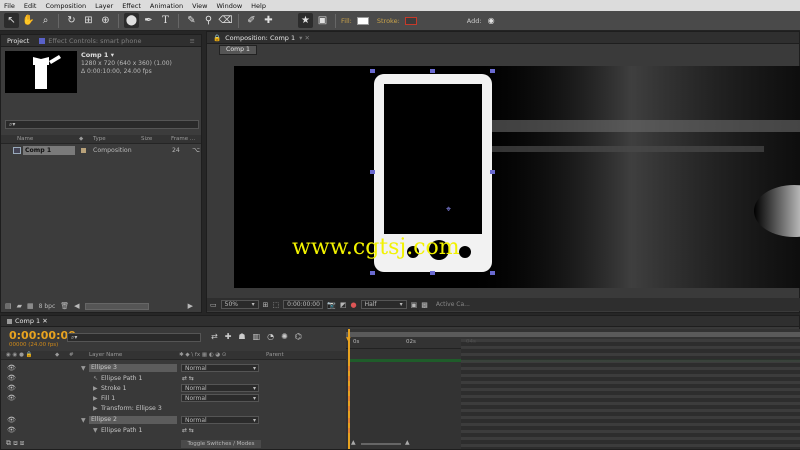 This screenshot has height=450, width=800. I want to click on col-type: Type, so click(99, 139).